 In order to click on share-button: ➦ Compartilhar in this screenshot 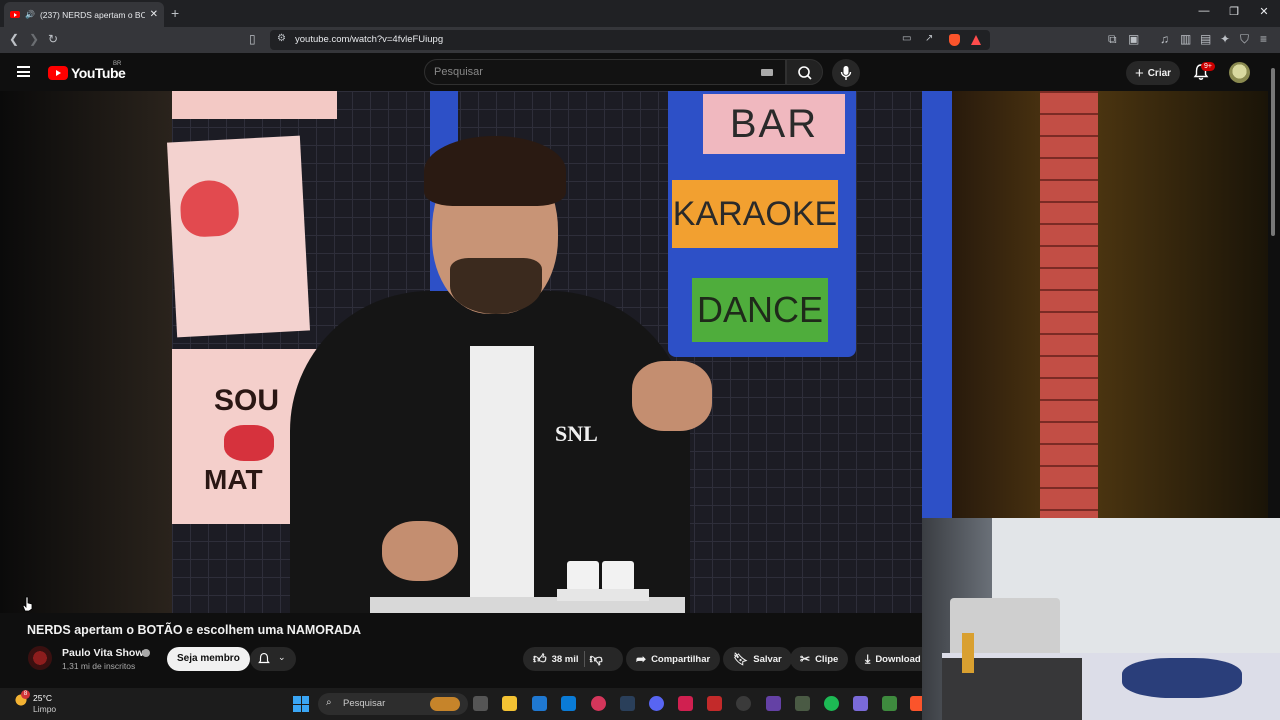, I will do `click(673, 659)`.